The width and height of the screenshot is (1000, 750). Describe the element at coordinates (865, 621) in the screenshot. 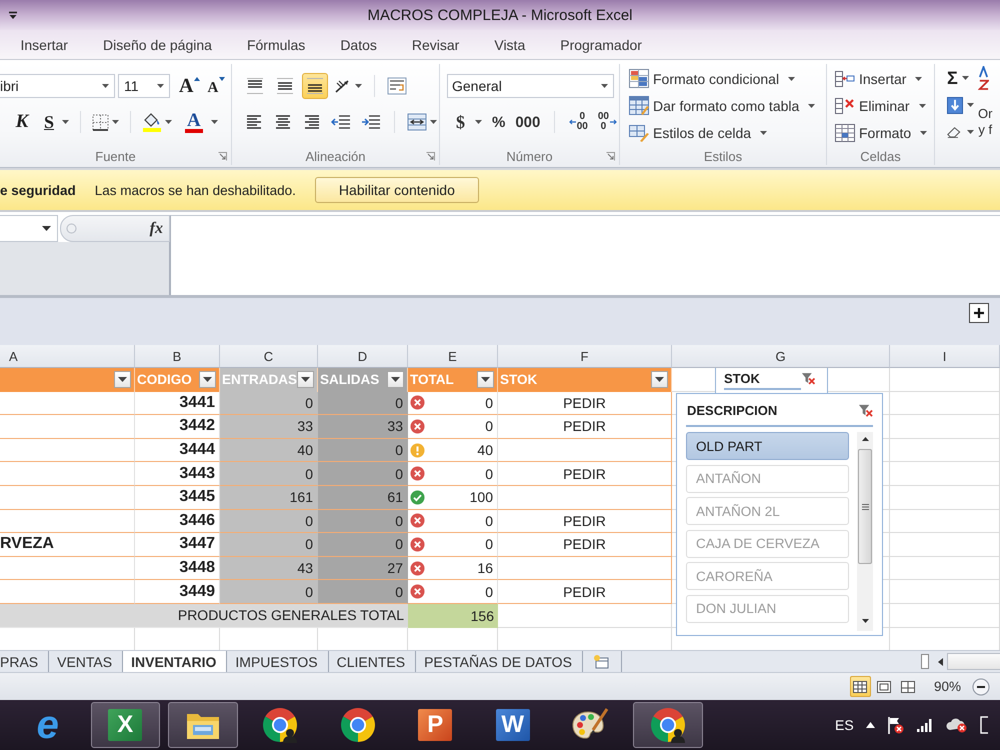

I see `scroll-down-icon` at that location.